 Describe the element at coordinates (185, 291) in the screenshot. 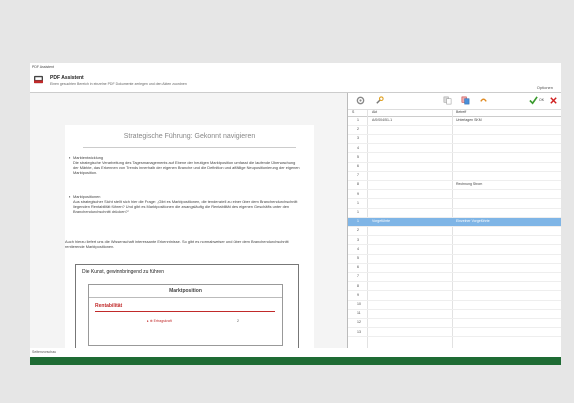

I see `figure-table-header: Marktposition` at that location.